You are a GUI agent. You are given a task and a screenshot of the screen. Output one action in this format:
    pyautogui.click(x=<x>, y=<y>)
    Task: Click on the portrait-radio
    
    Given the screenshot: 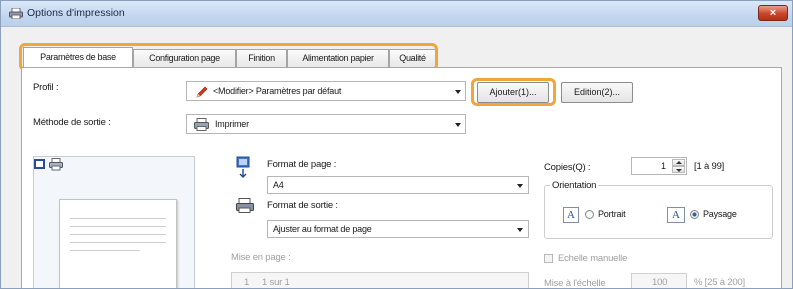 What is the action you would take?
    pyautogui.click(x=589, y=214)
    